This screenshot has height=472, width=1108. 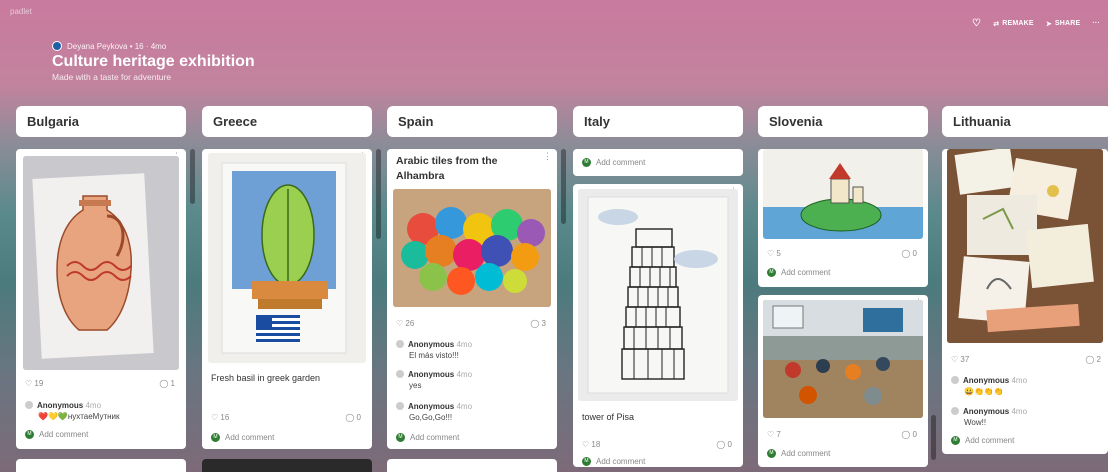 What do you see at coordinates (287, 121) in the screenshot?
I see `column-title: Greece` at bounding box center [287, 121].